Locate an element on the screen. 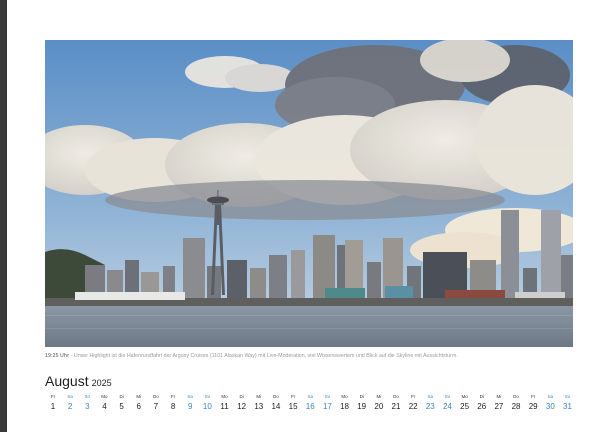 This screenshot has width=611, height=432. day-number: 9 is located at coordinates (190, 406).